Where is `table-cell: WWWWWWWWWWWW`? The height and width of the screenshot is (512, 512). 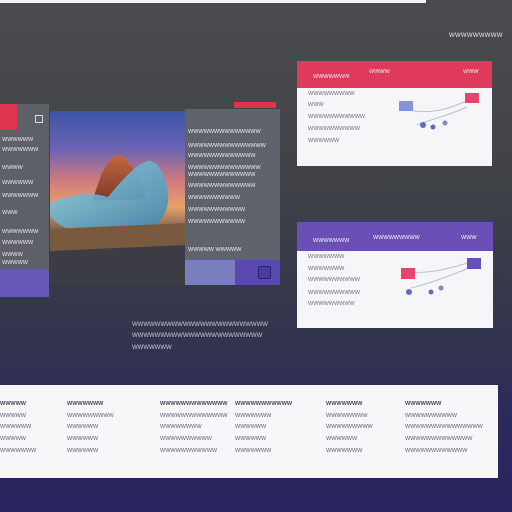 table-cell: WWWWWWWWWWWW is located at coordinates (436, 451).